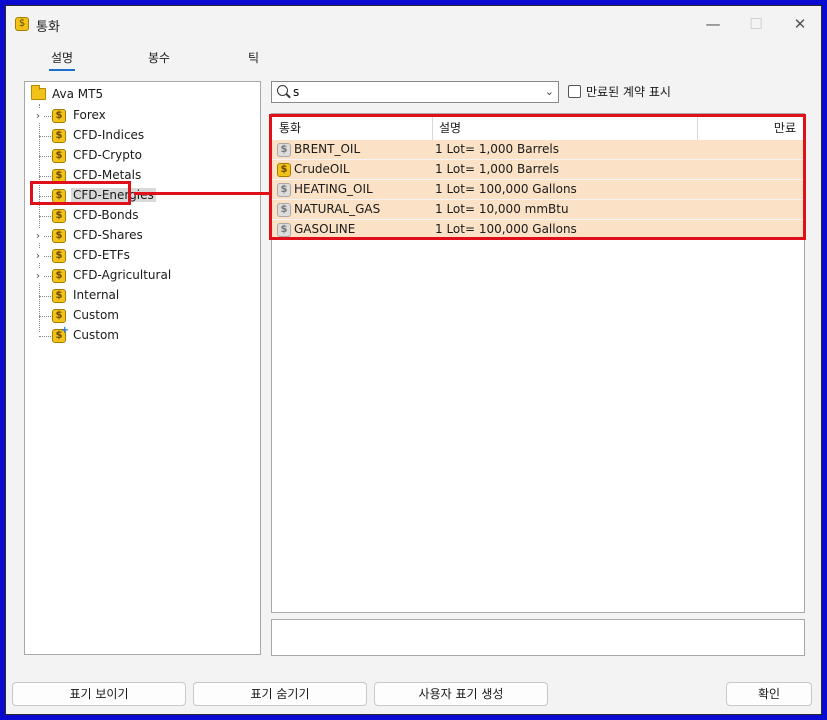 The width and height of the screenshot is (827, 720). What do you see at coordinates (413, 24) in the screenshot?
I see `title-bar: $ 통화 — ☐ ✕` at bounding box center [413, 24].